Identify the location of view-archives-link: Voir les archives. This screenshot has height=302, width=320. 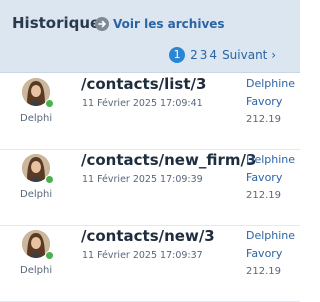
(169, 24).